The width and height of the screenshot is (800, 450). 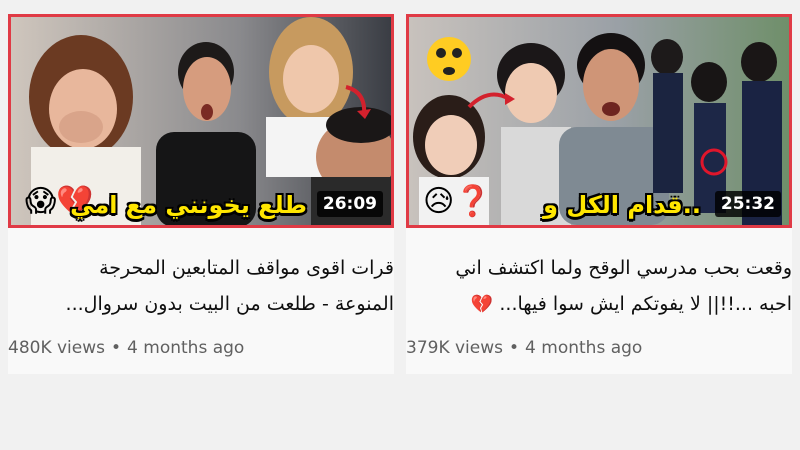 I want to click on video-metadata: 480K views • 4 months ago, so click(x=201, y=348).